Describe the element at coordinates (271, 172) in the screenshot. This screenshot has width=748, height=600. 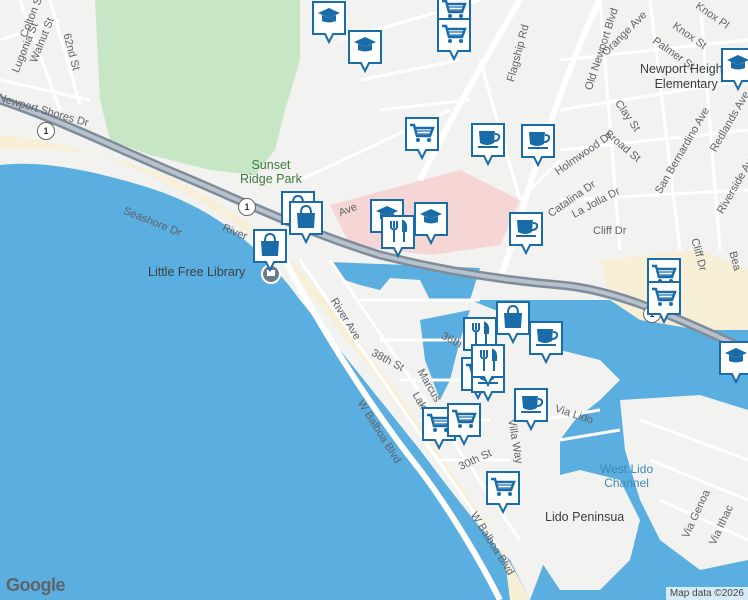
I see `sunset-ridge-park-label: Sunset Ridge Park` at that location.